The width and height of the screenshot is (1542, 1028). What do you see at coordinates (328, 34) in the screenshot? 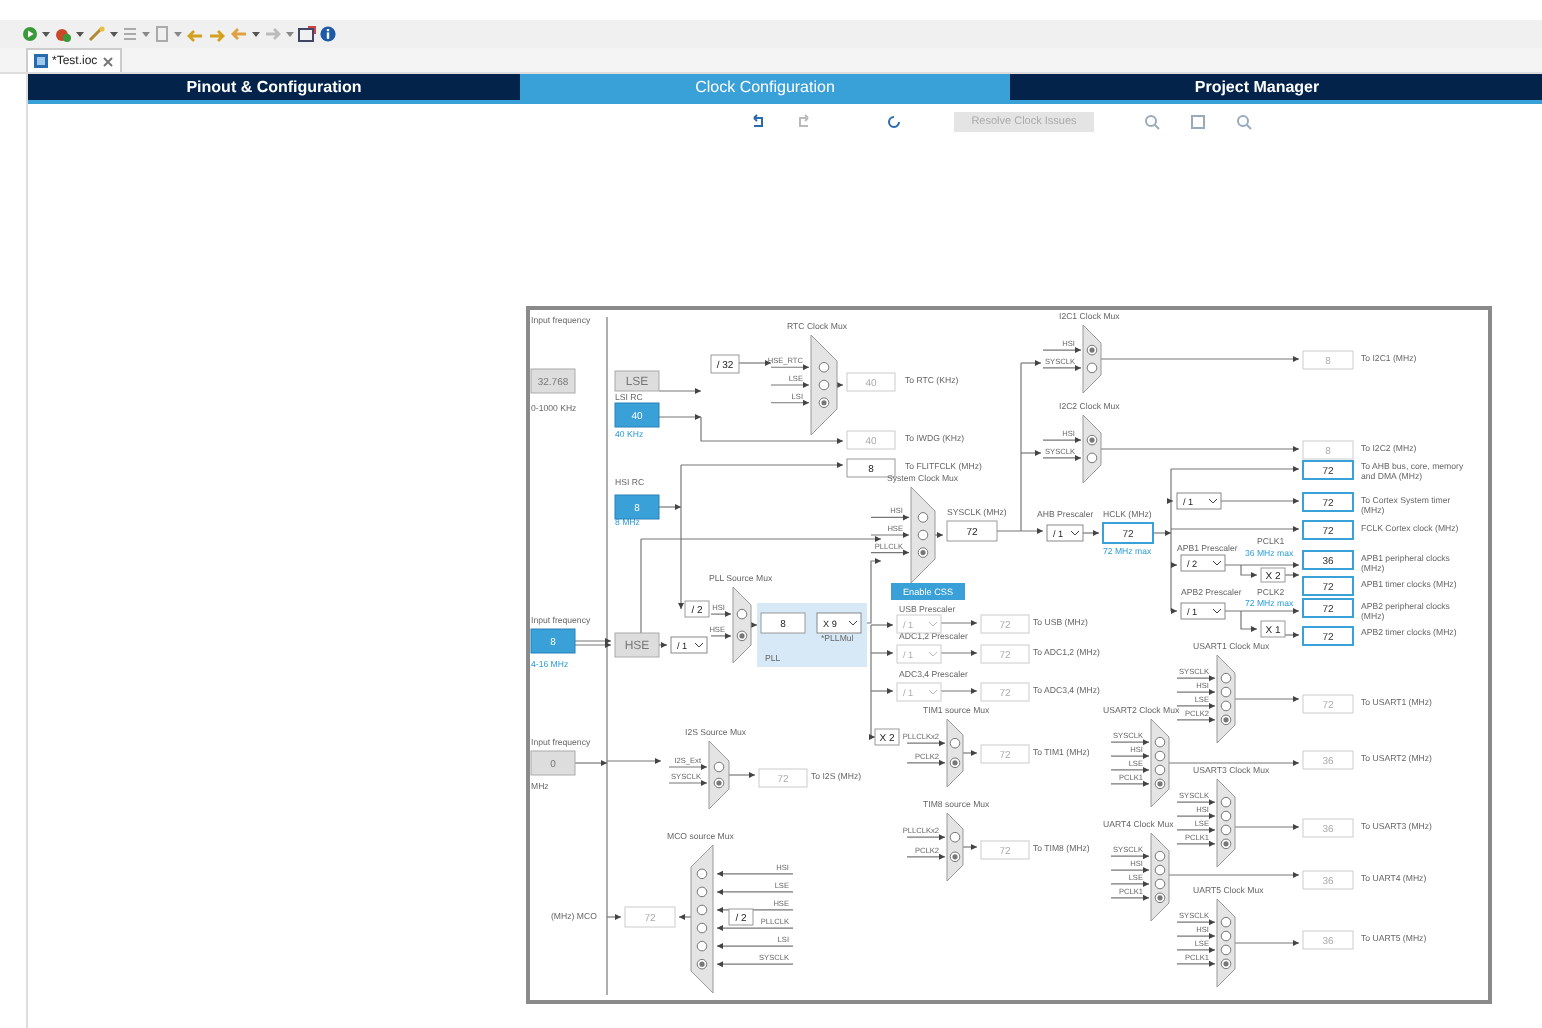
I see `info-icon` at bounding box center [328, 34].